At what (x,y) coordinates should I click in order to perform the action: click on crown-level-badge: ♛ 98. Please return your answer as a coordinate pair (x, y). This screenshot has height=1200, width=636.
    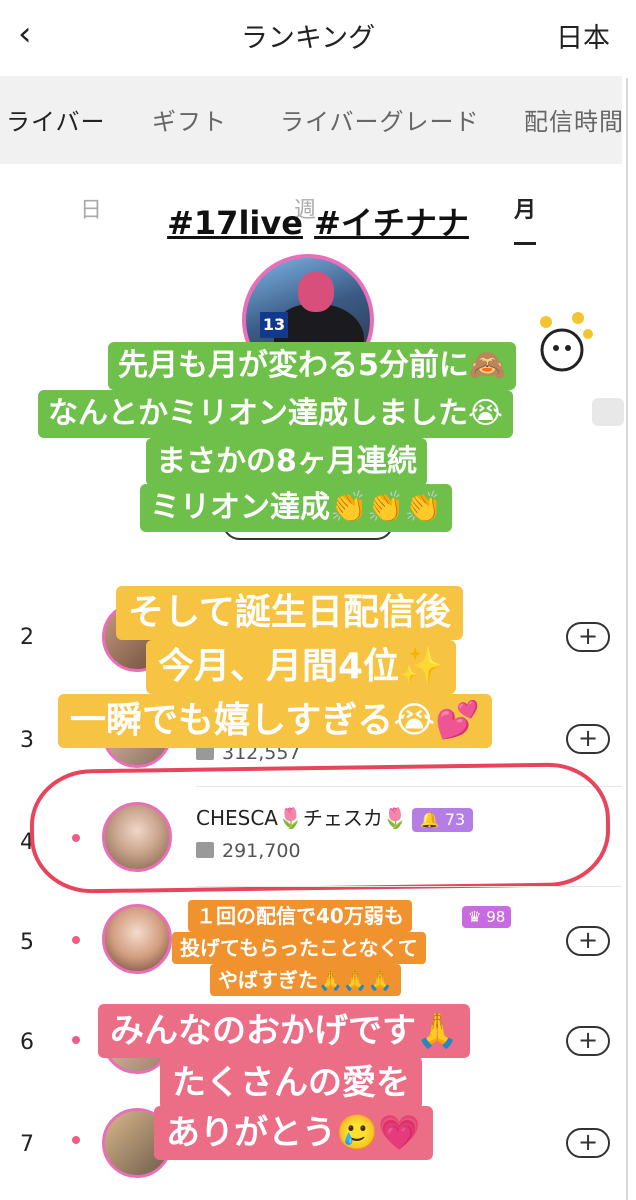
    Looking at the image, I should click on (487, 917).